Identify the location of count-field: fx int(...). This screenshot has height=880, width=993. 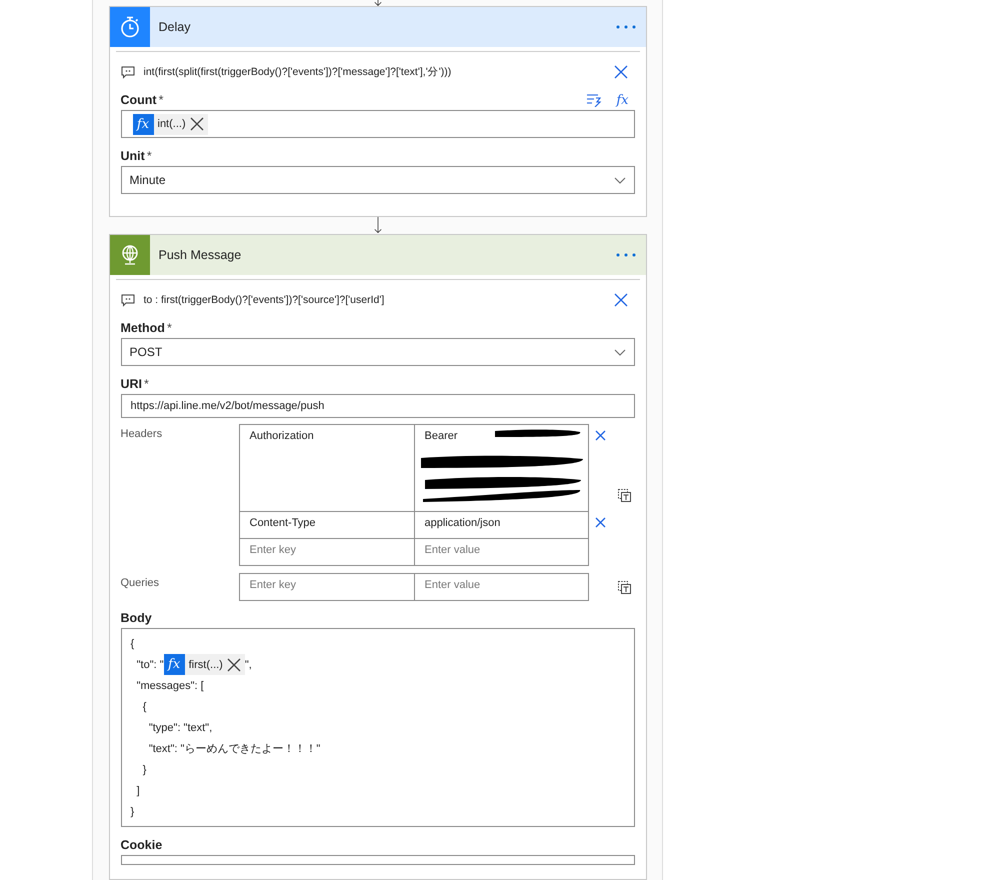
(377, 124).